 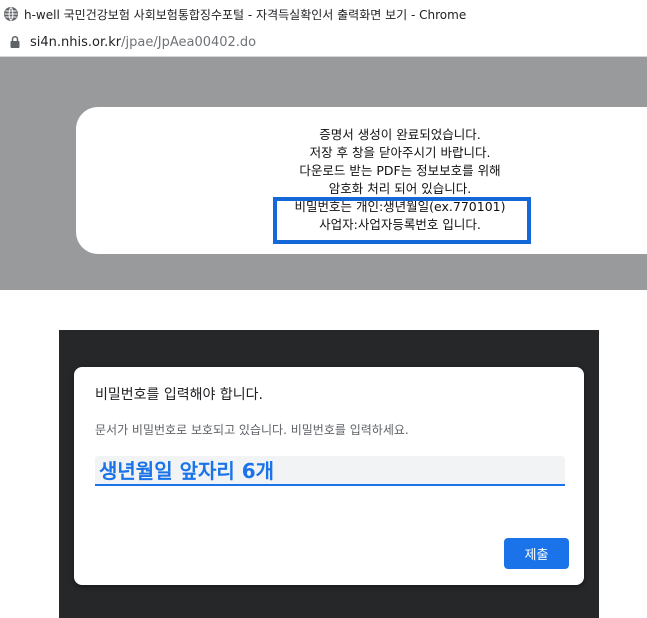 I want to click on submit-button: 제출, so click(x=536, y=553).